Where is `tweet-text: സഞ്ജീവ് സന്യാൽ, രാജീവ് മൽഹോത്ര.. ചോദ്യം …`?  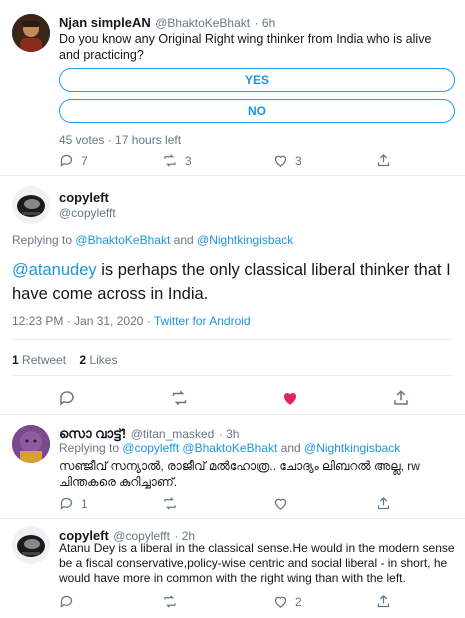
tweet-text: സഞ്ജീവ് സന്യാൽ, രാജീവ് മൽഹോത്ര.. ചോദ്യം … is located at coordinates (239, 474).